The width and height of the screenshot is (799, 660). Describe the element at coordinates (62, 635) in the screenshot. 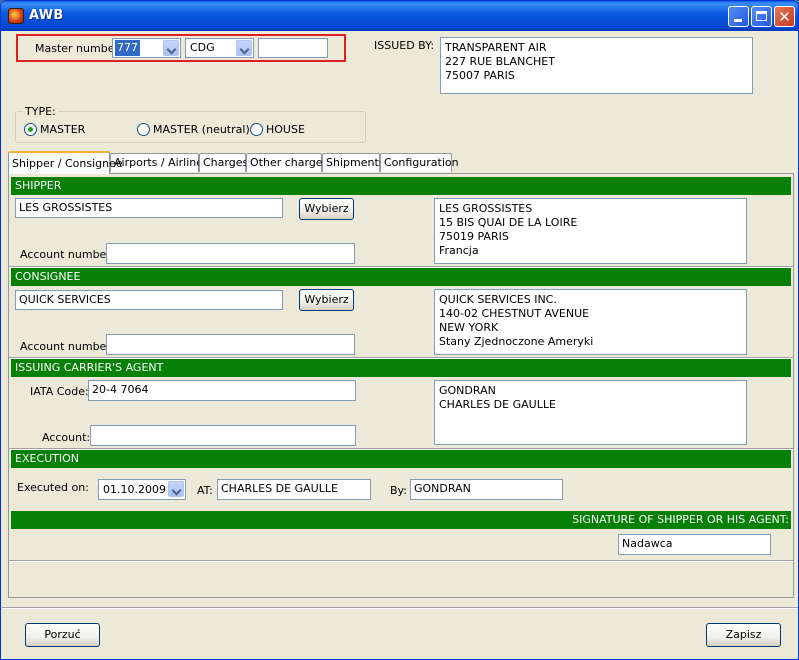

I see `cancel-button: Porzuć` at that location.